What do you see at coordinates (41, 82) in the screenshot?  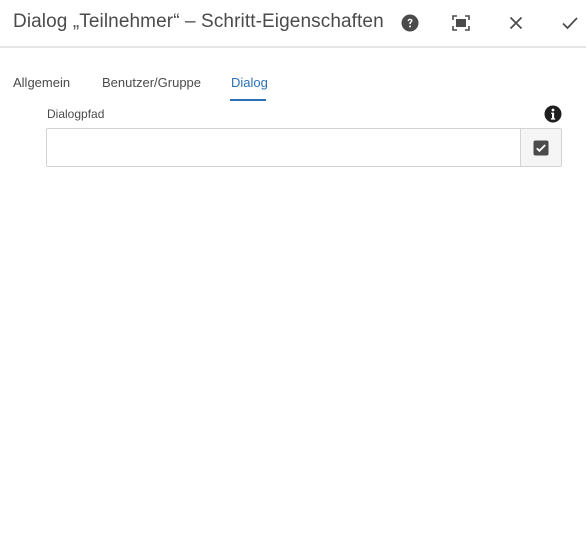 I see `tab-general: Allgemein` at bounding box center [41, 82].